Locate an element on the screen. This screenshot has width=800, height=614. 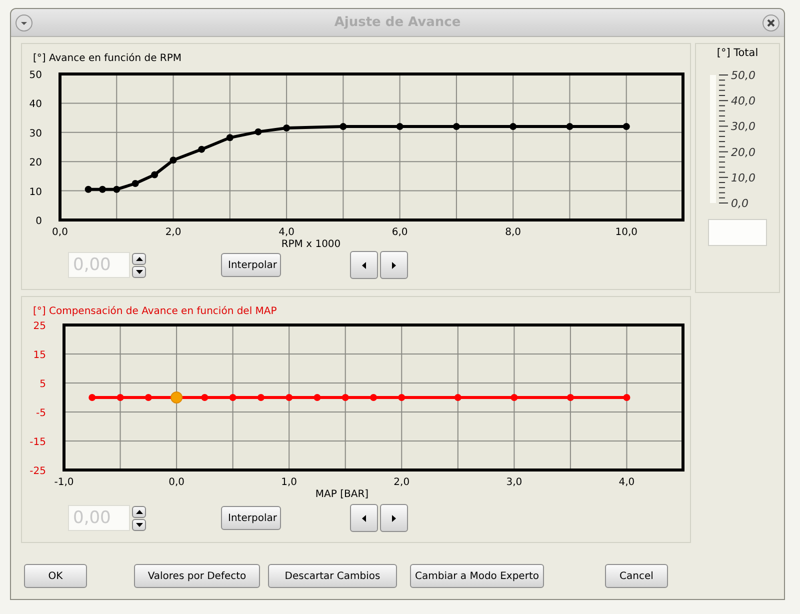
axis-tick-label: 8,0 is located at coordinates (513, 232).